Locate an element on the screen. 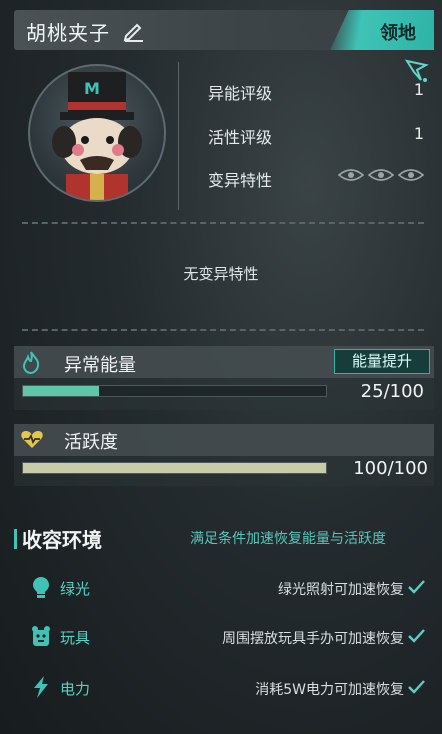  stat-activity-value: 1 is located at coordinates (418, 133).